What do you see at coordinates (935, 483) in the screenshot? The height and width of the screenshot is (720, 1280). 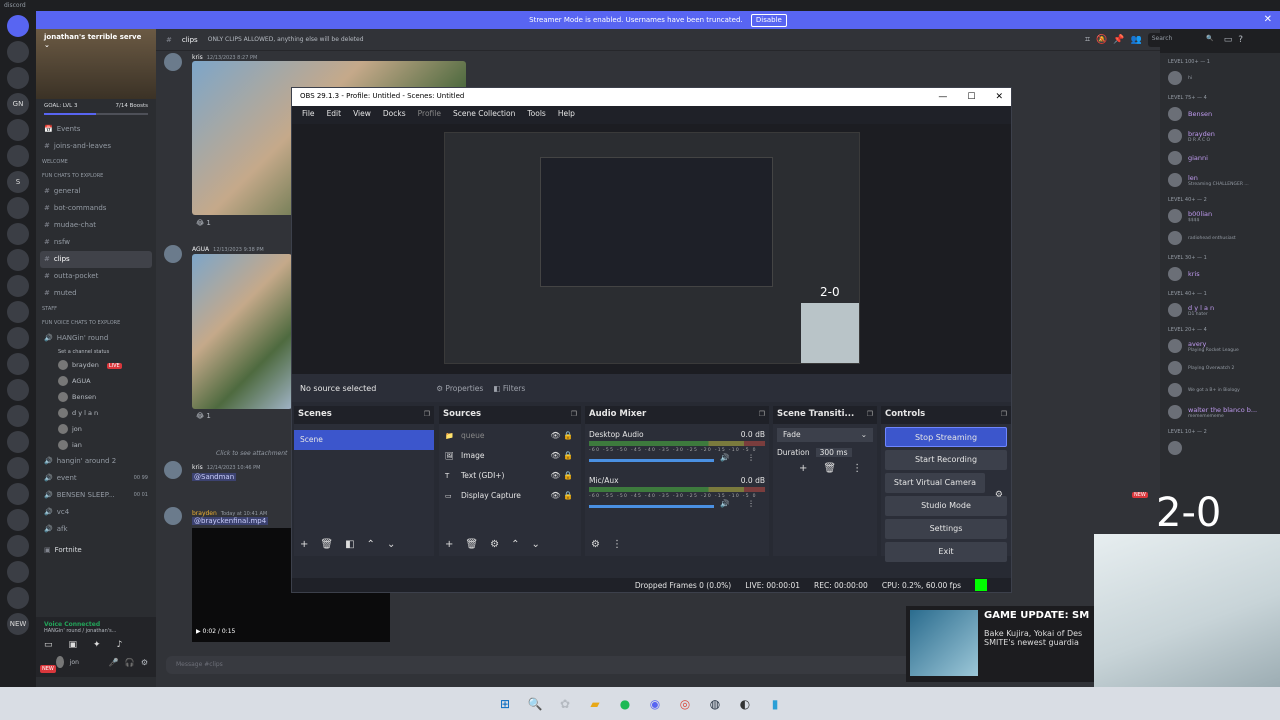 I see `start-virtual-camera-button: Start Virtual Camera` at bounding box center [935, 483].